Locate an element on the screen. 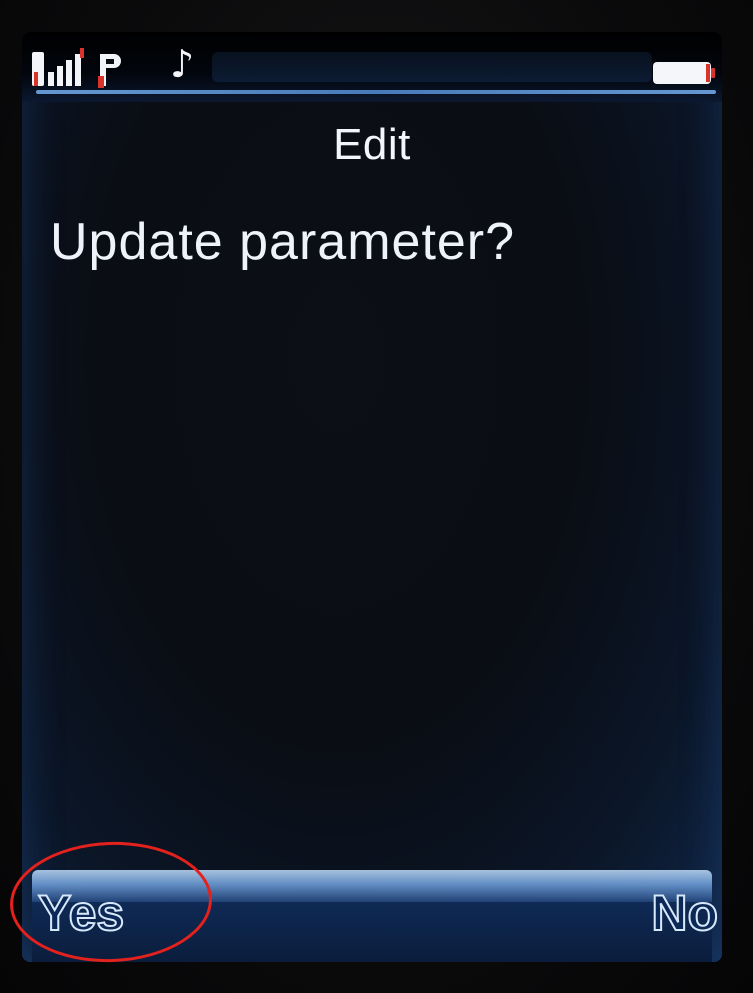 The image size is (753, 993). signal-strength-icon is located at coordinates (58, 67).